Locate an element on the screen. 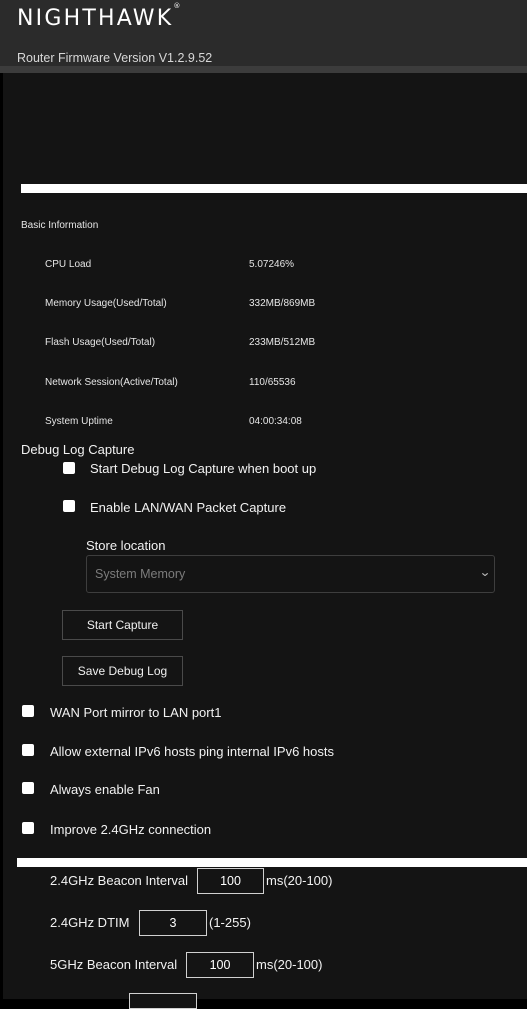 The height and width of the screenshot is (1009, 527). beacon-24-unit: ms(20-100) is located at coordinates (299, 880).